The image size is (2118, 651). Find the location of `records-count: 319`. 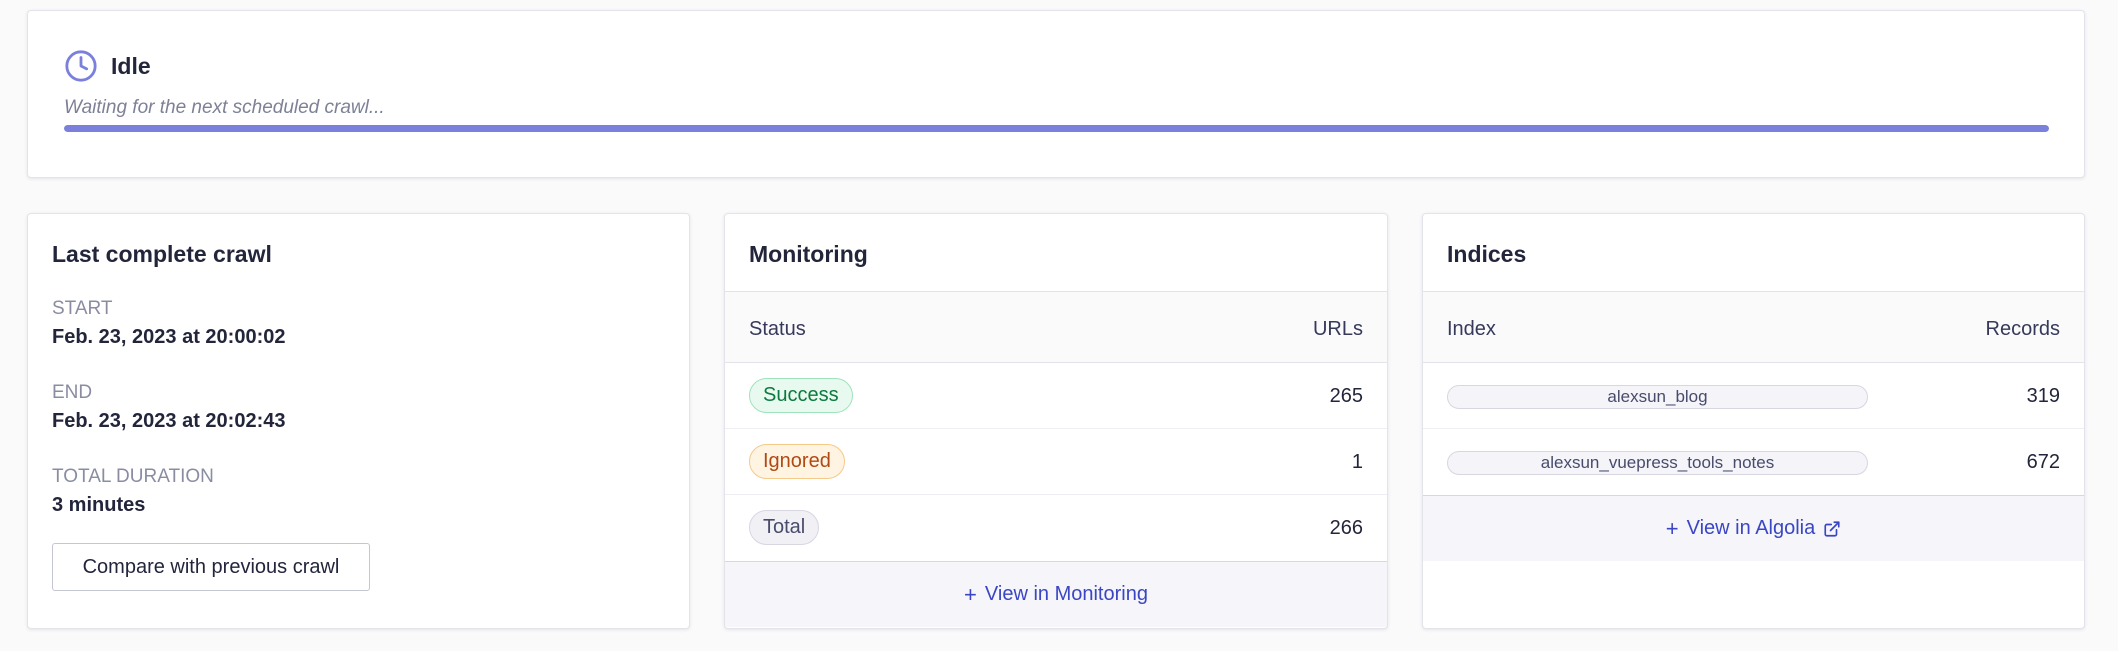

records-count: 319 is located at coordinates (2043, 396).